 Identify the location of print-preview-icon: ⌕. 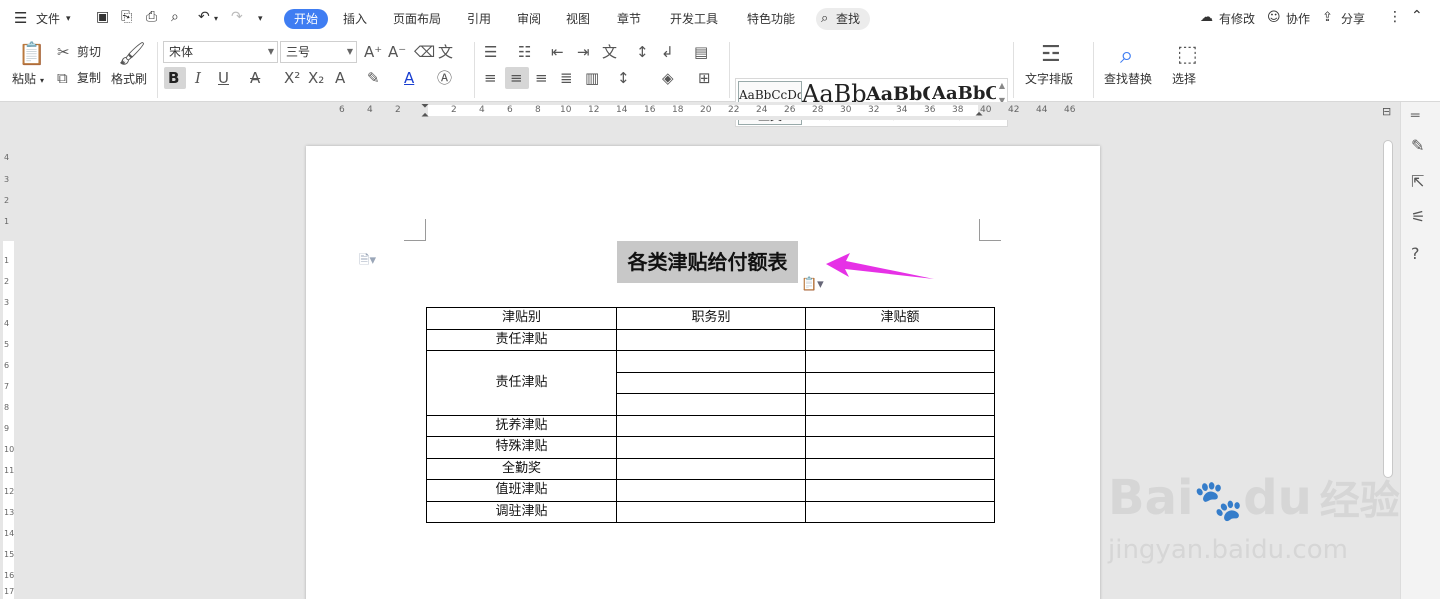
(175, 17).